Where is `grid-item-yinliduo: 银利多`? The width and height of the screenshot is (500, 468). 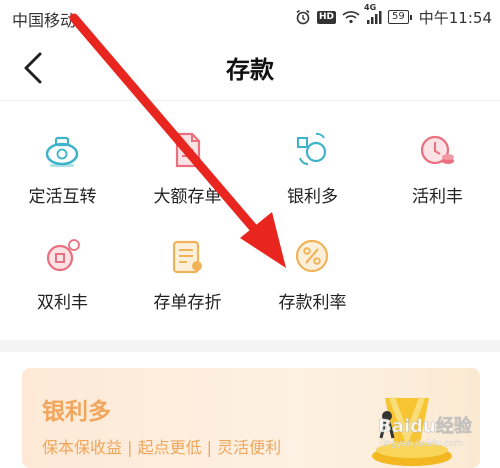 grid-item-yinliduo: 银利多 is located at coordinates (312, 162).